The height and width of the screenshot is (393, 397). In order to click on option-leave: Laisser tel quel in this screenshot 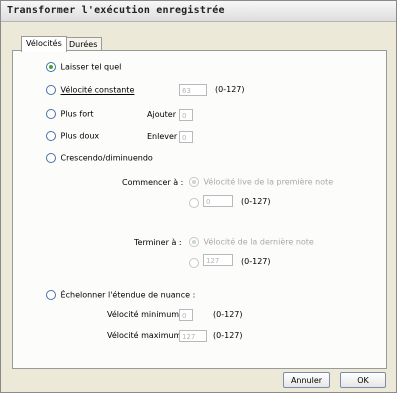, I will do `click(83, 67)`.